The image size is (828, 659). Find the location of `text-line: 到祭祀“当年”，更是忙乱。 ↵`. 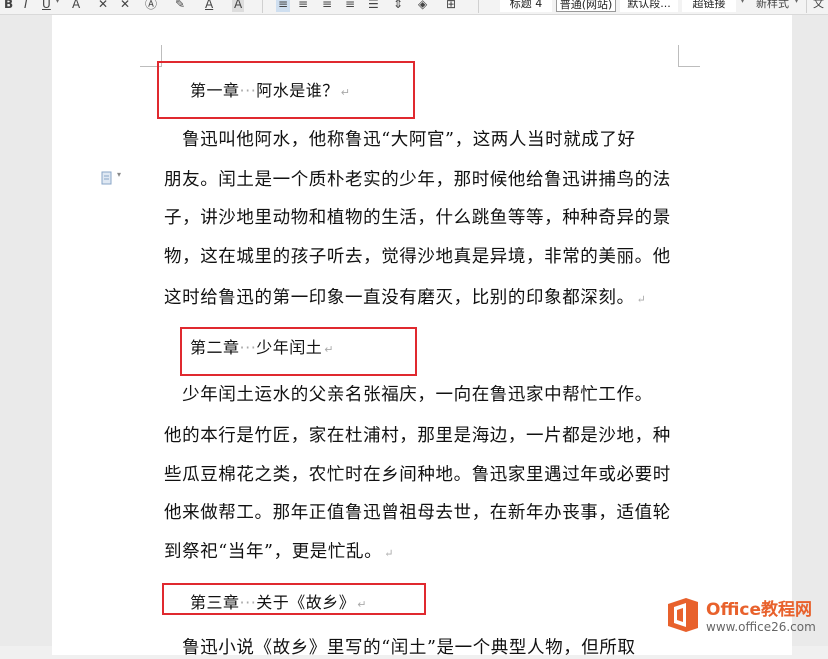

text-line: 到祭祀“当年”，更是忙乱。 ↵ is located at coordinates (279, 550).